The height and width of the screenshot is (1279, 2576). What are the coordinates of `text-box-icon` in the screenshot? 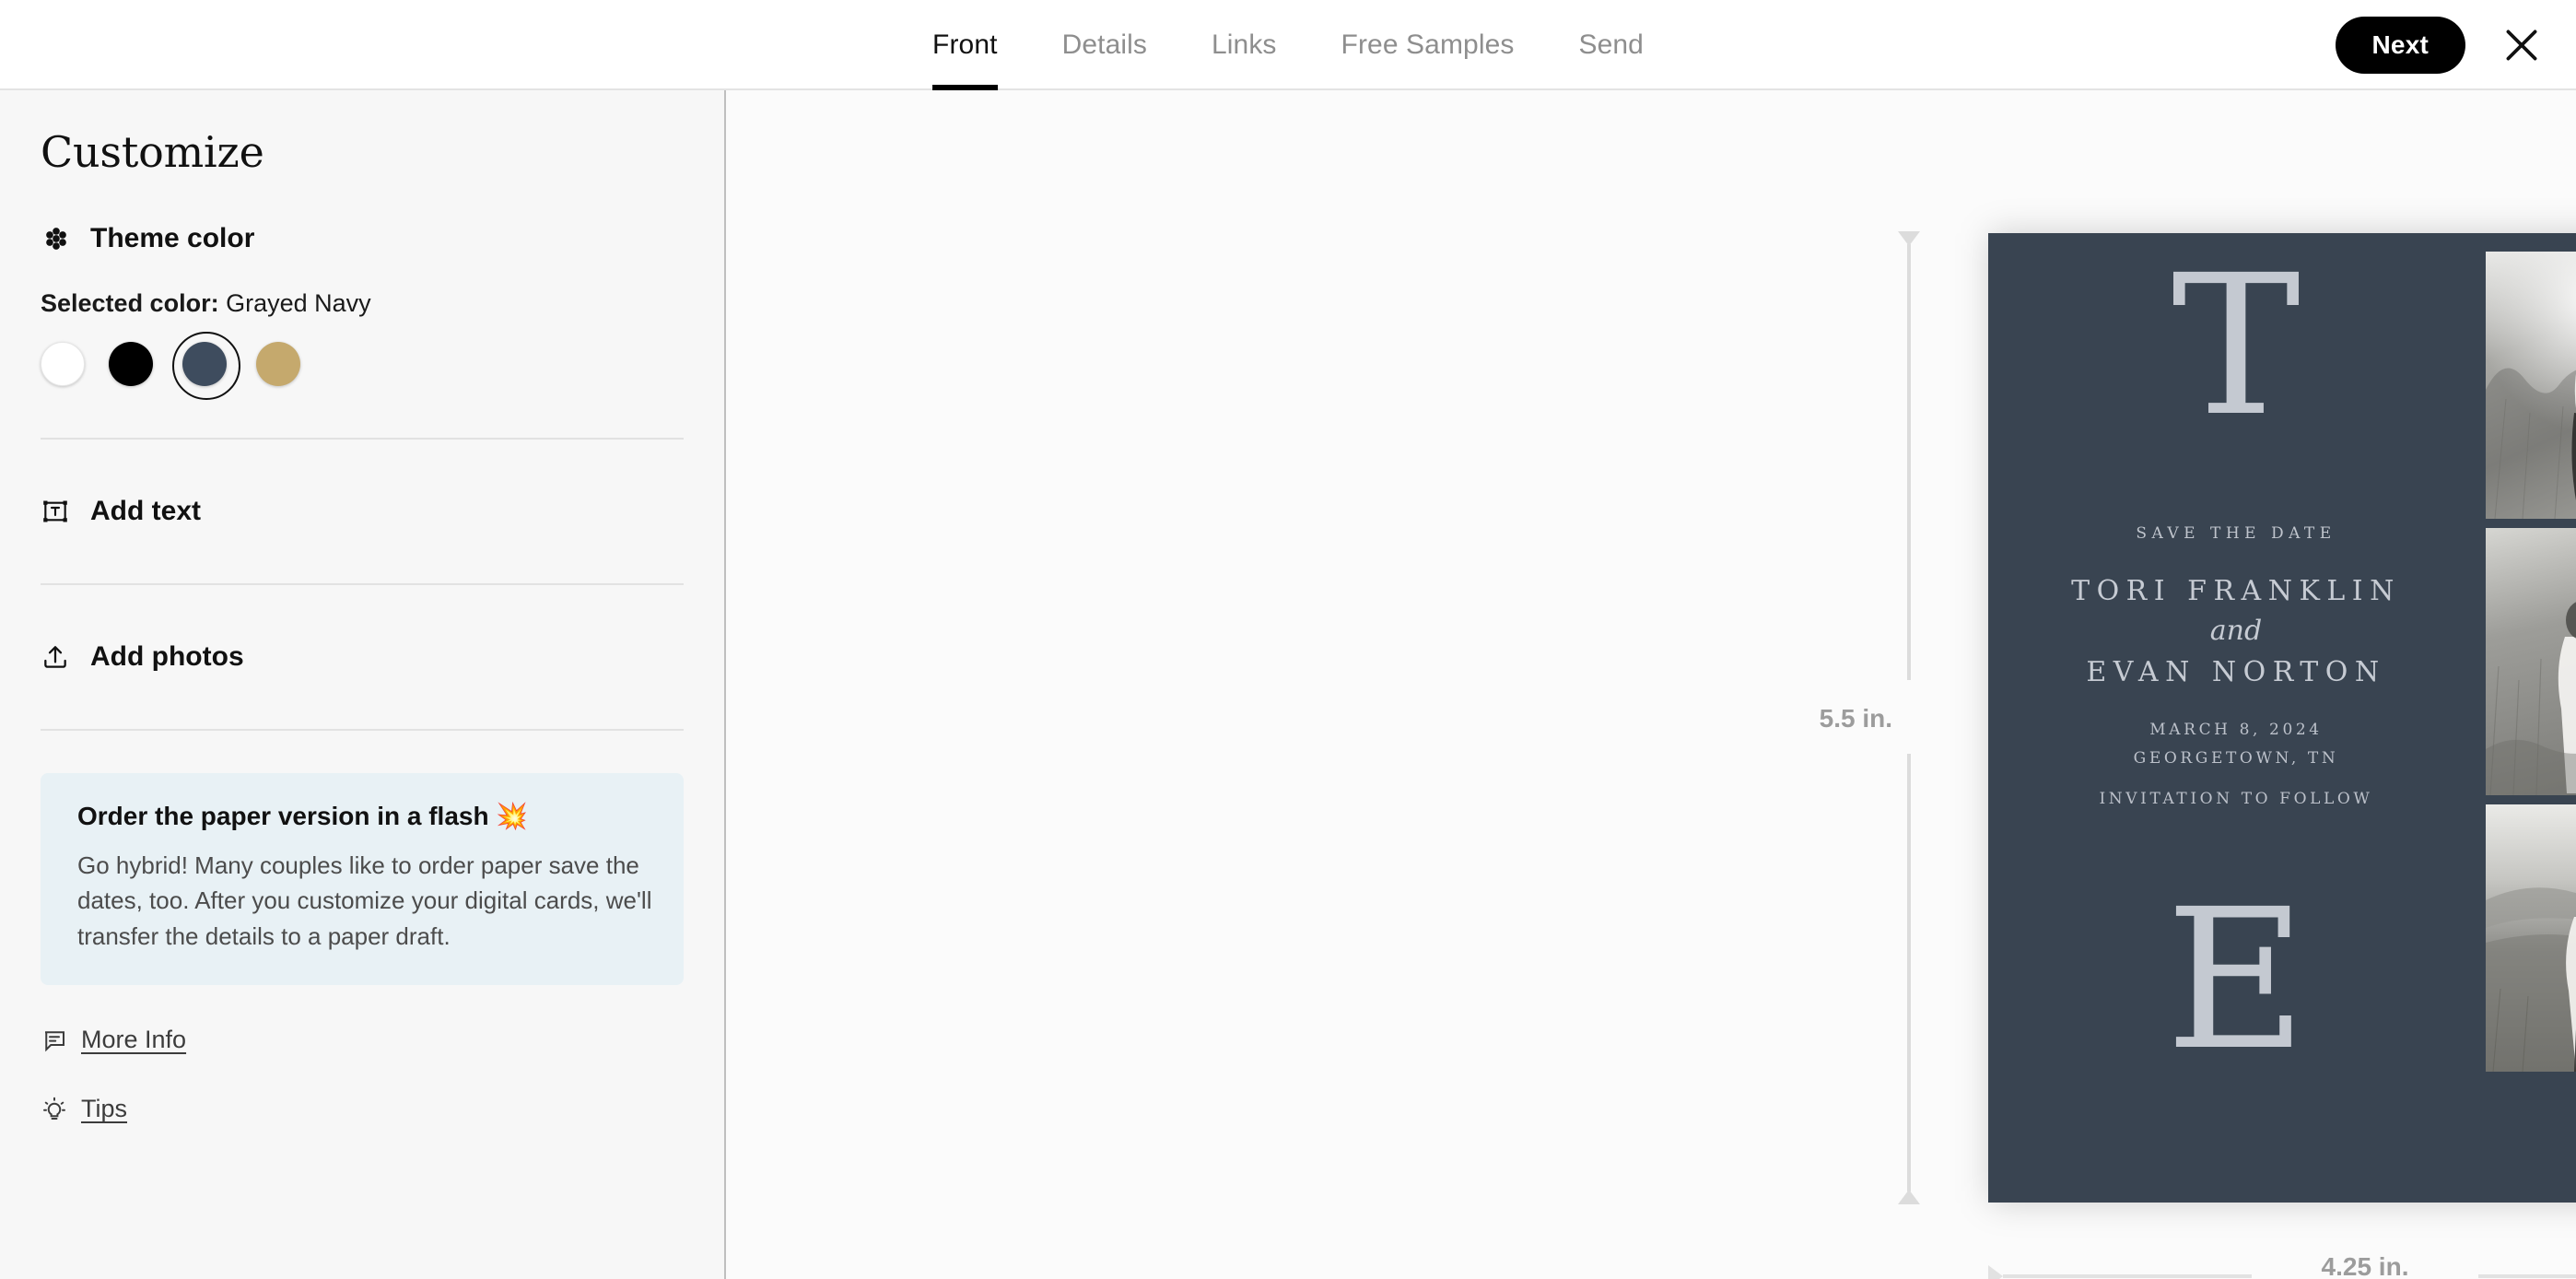 It's located at (55, 511).